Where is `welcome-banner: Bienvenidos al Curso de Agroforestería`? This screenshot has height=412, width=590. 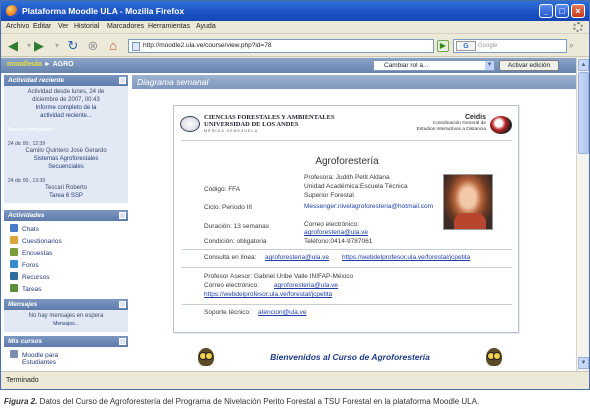 welcome-banner: Bienvenidos al Curso de Agroforestería is located at coordinates (353, 358).